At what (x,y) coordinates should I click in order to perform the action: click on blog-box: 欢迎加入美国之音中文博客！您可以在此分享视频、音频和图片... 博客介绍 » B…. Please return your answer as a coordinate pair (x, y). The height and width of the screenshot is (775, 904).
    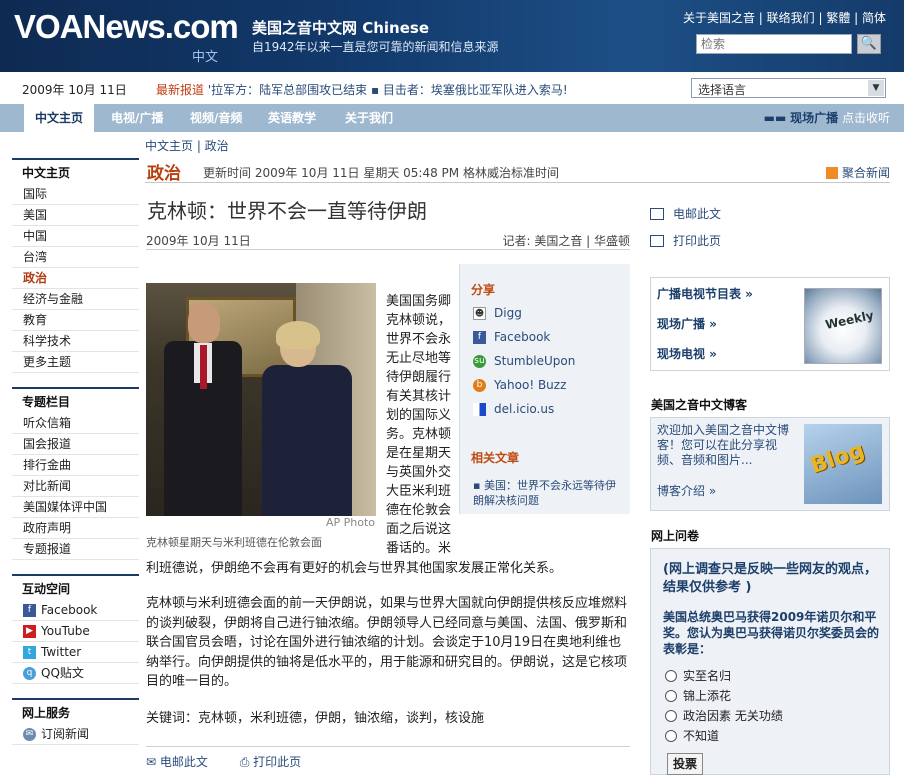
    Looking at the image, I should click on (770, 464).